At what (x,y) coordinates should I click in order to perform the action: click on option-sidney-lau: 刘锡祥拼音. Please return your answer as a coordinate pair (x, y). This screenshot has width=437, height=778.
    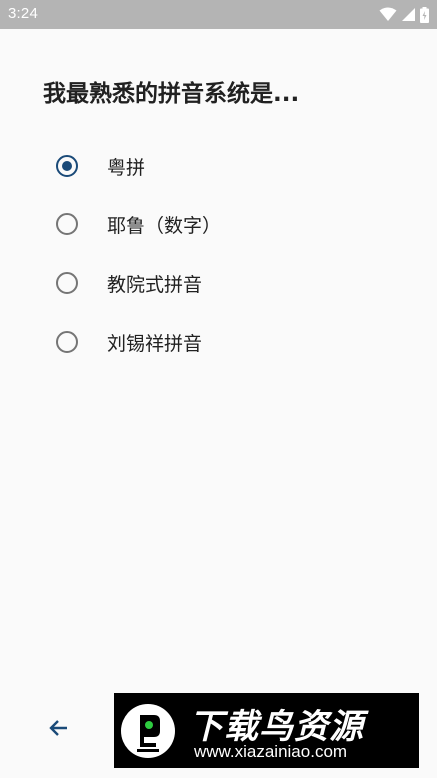
    Looking at the image, I should click on (210, 342).